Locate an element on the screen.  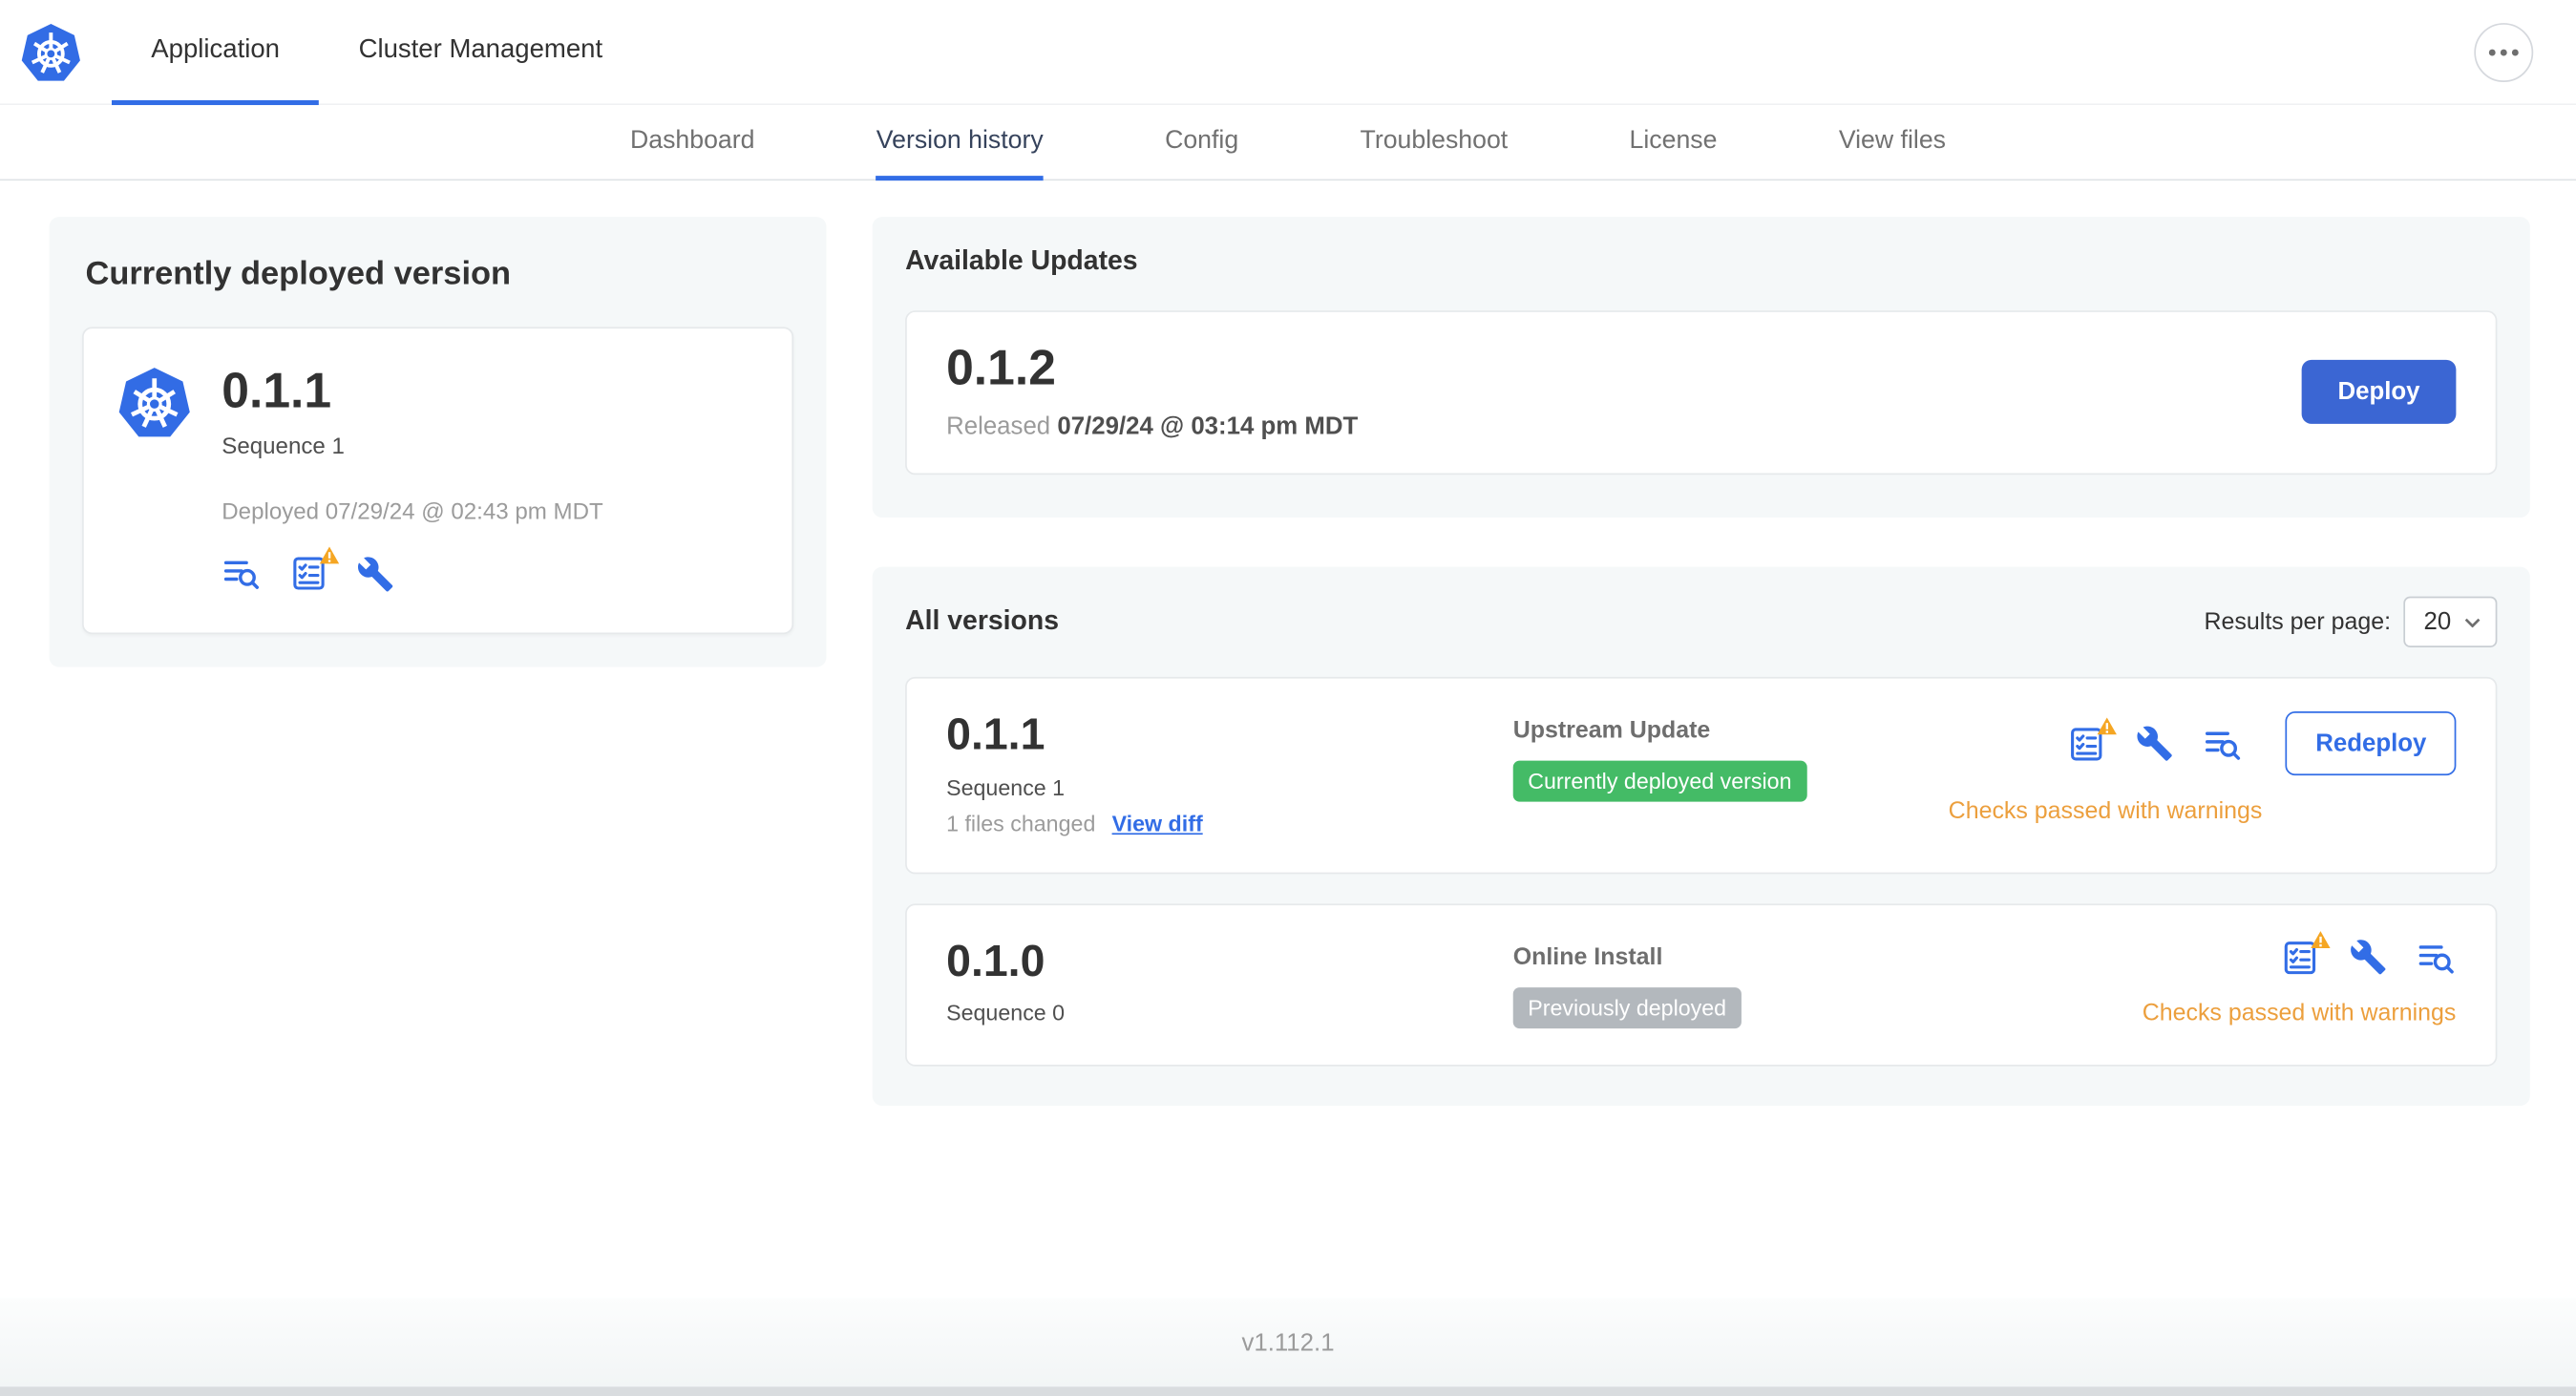
redeploy-button: Redeploy is located at coordinates (2371, 743).